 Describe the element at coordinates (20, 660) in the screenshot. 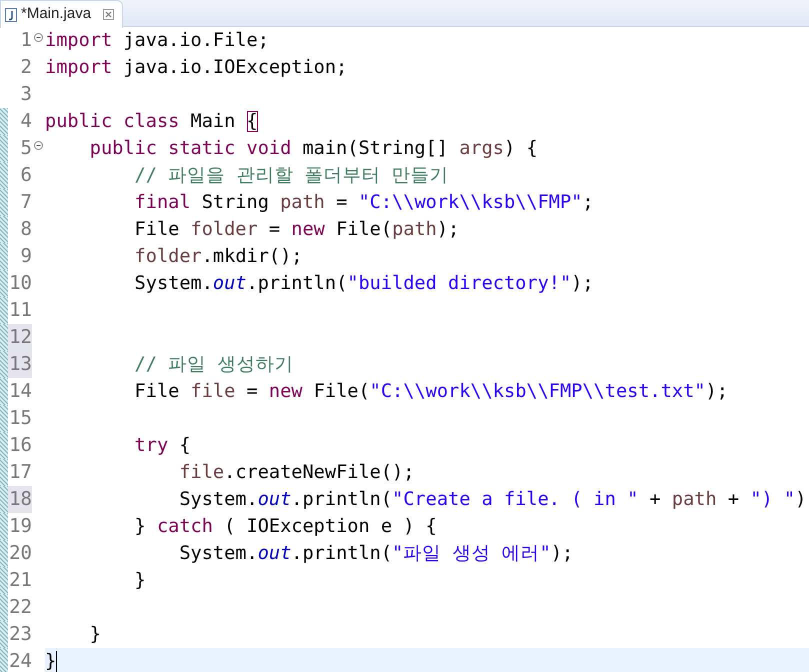

I see `line-number: 24` at that location.